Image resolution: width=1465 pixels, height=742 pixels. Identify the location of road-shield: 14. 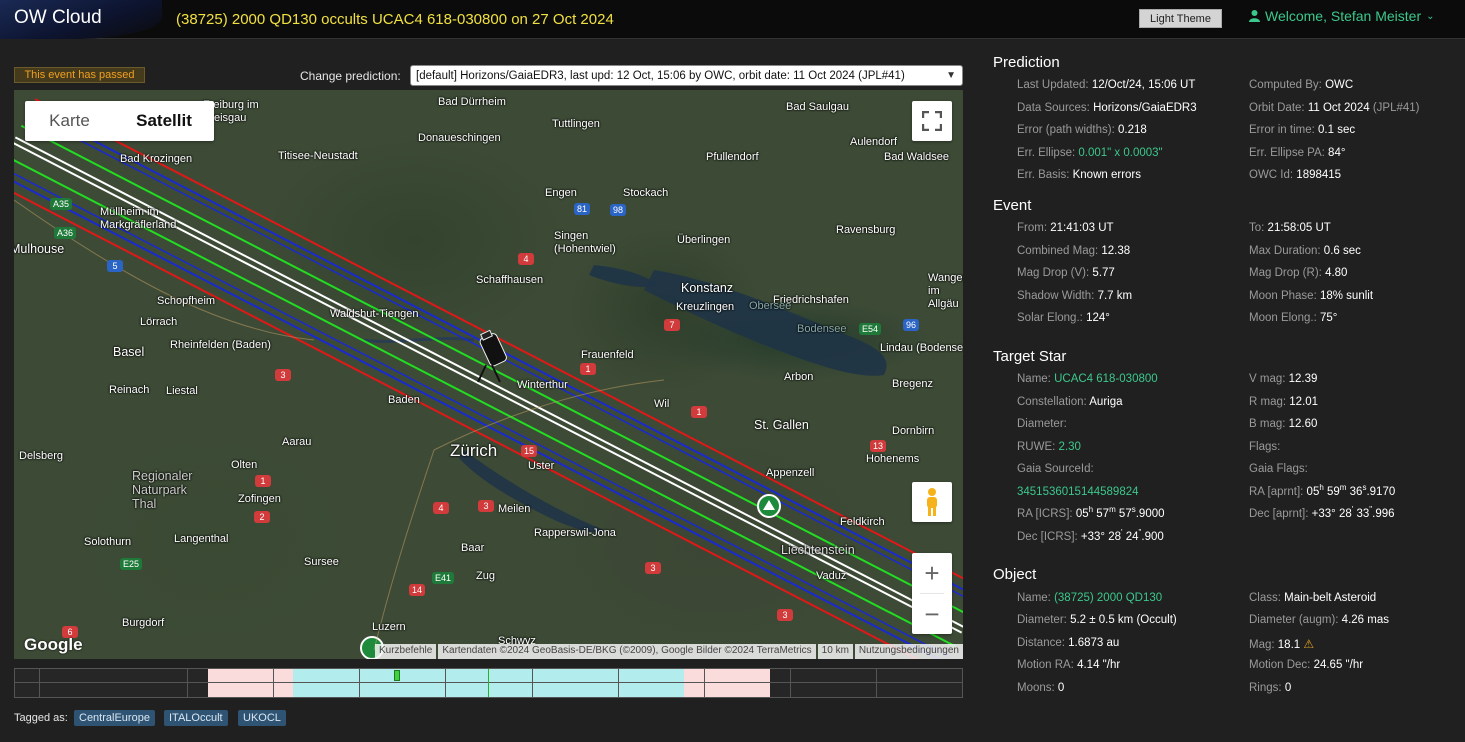
(417, 590).